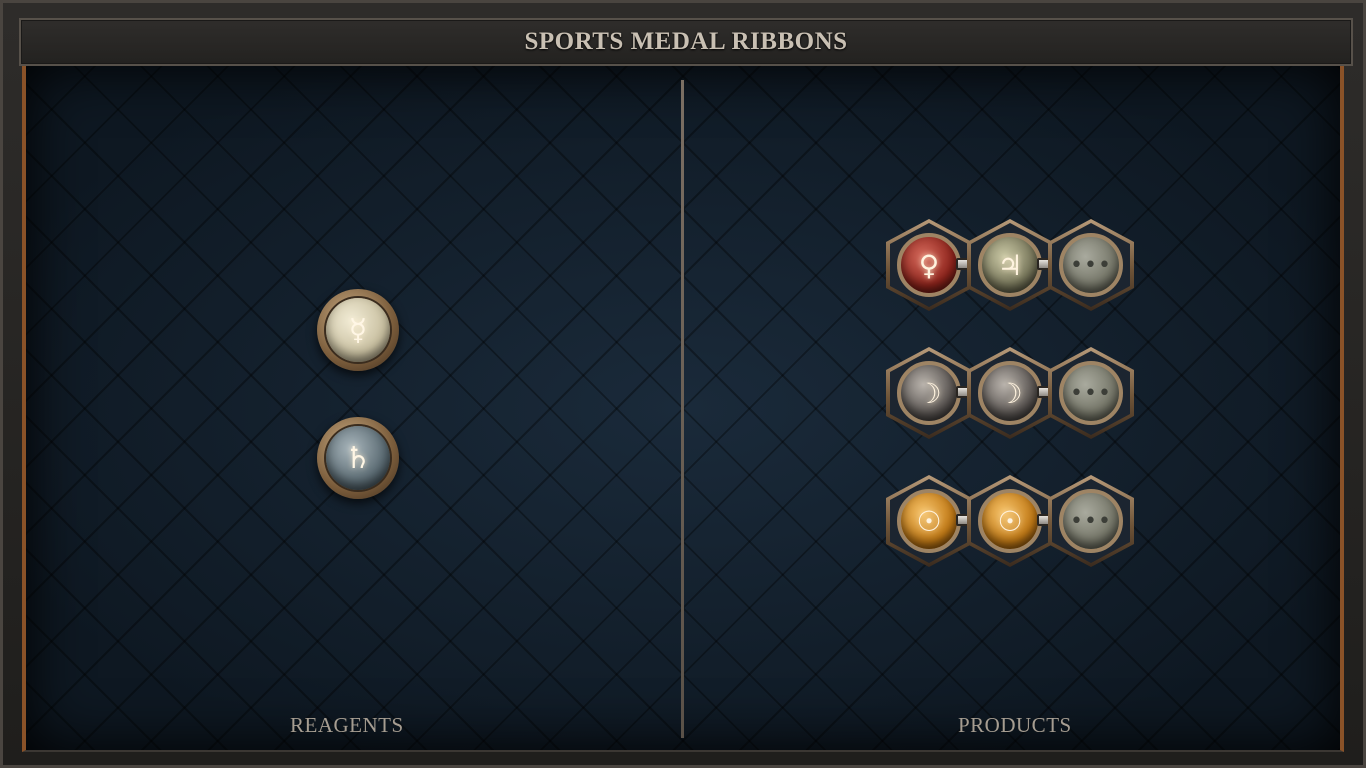 This screenshot has height=768, width=1366. I want to click on reagent-saturn: ♄, so click(358, 458).